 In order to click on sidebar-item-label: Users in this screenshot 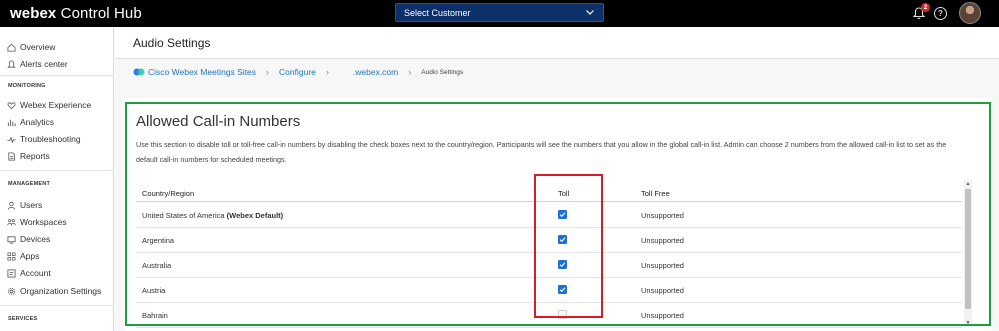, I will do `click(31, 205)`.